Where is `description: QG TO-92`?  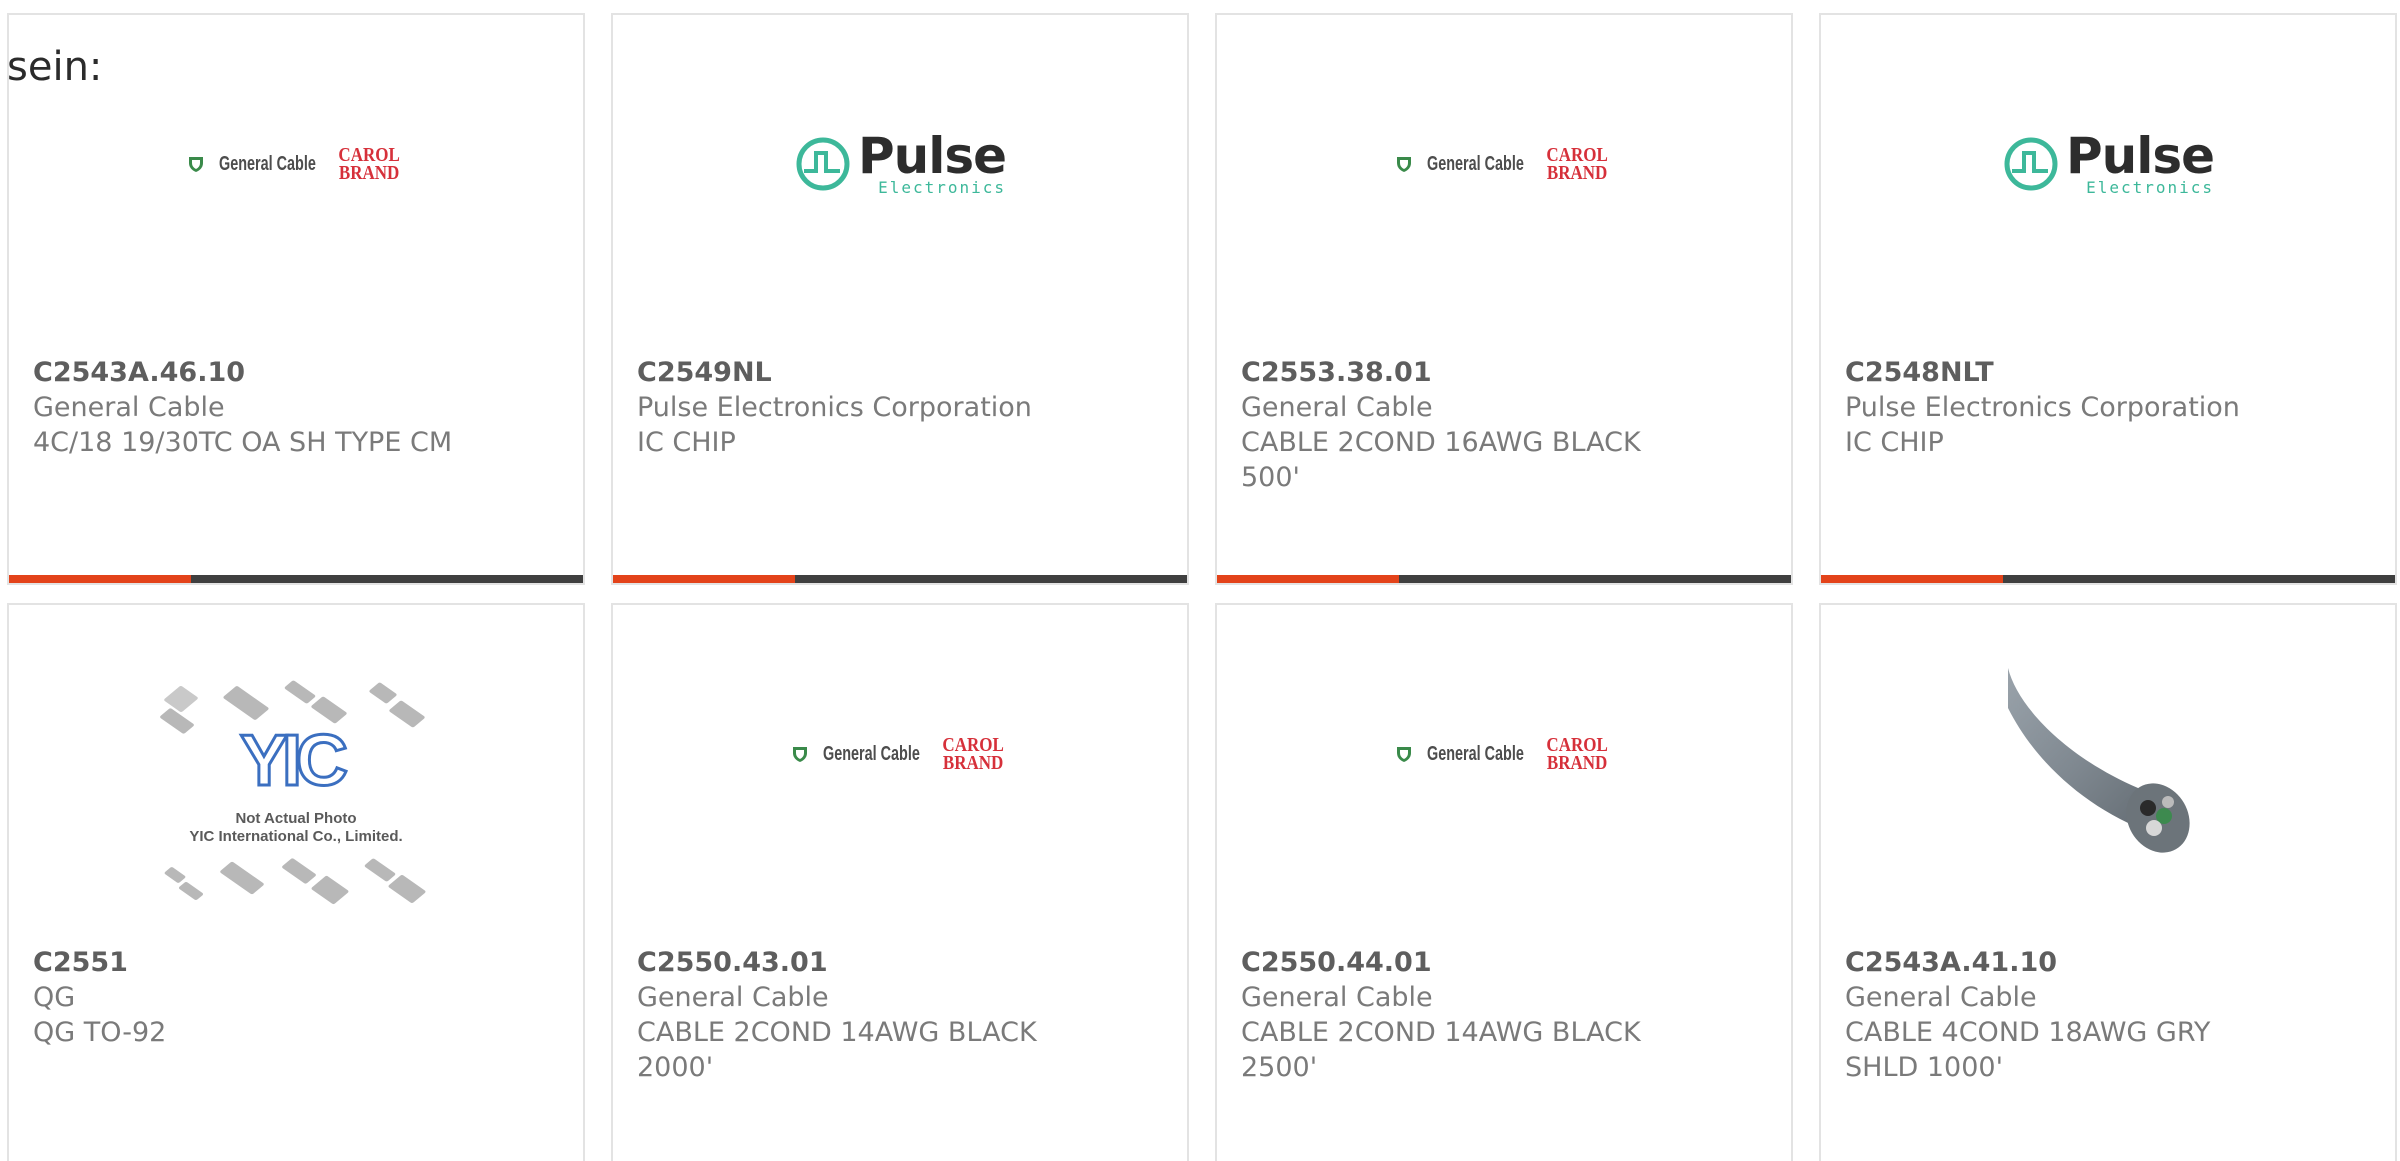
description: QG TO-92 is located at coordinates (100, 1032).